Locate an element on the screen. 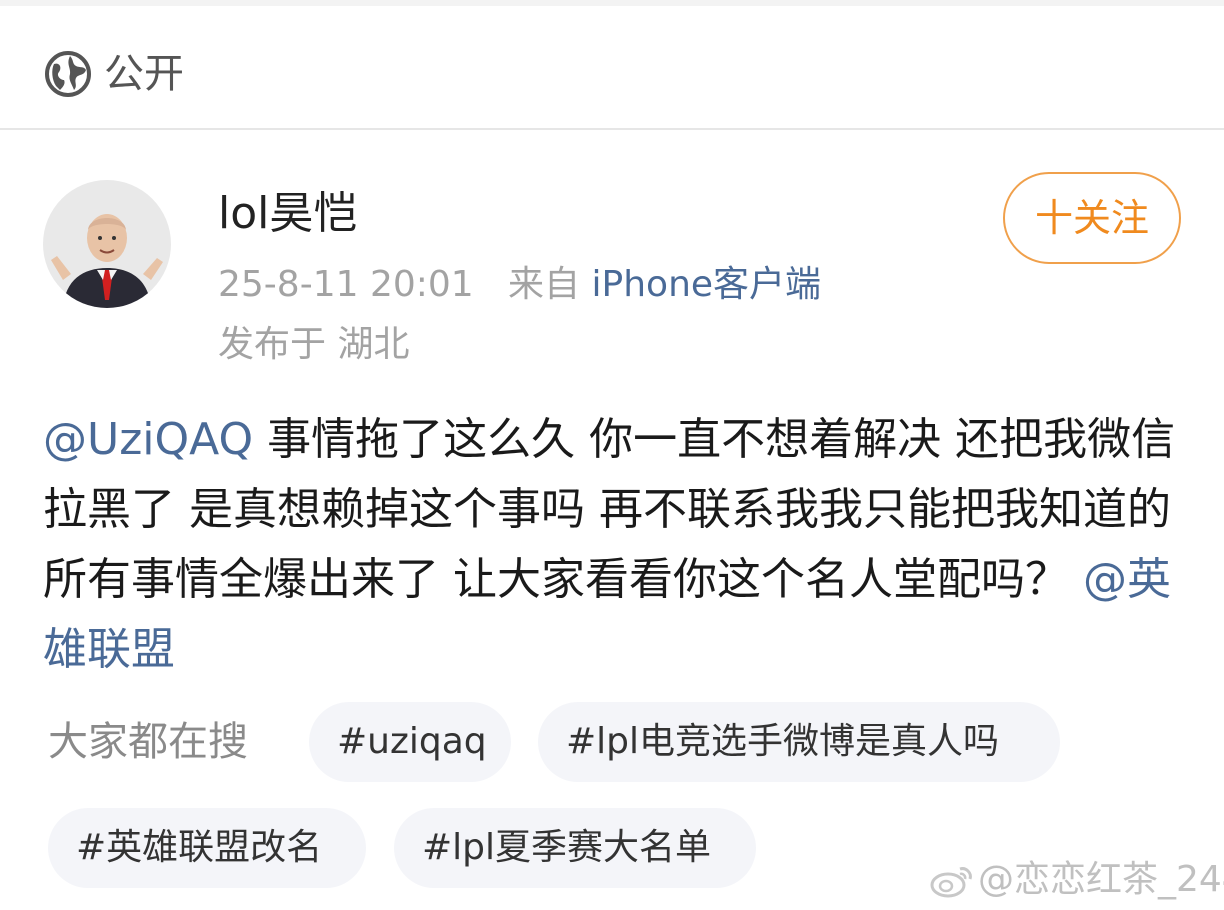 Image resolution: width=1224 pixels, height=910 pixels. post-meta: 25-8-11 20:01 来自 iPhone客户端 is located at coordinates (519, 285).